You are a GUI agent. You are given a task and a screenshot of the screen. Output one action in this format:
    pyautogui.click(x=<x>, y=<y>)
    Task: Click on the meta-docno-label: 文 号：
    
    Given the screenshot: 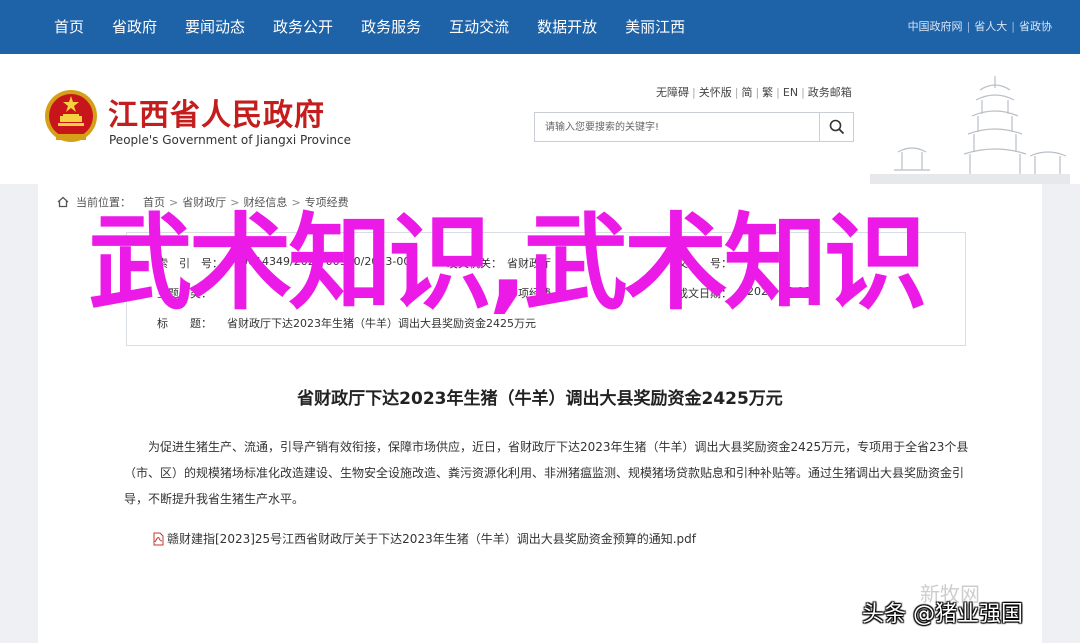 What is the action you would take?
    pyautogui.click(x=704, y=263)
    